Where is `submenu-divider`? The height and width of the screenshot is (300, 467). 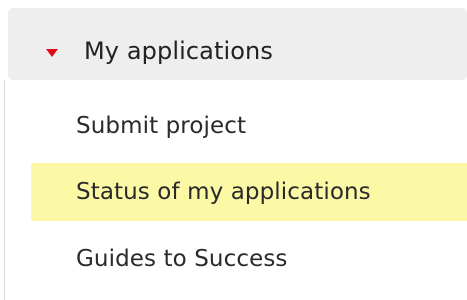
submenu-divider is located at coordinates (4, 190).